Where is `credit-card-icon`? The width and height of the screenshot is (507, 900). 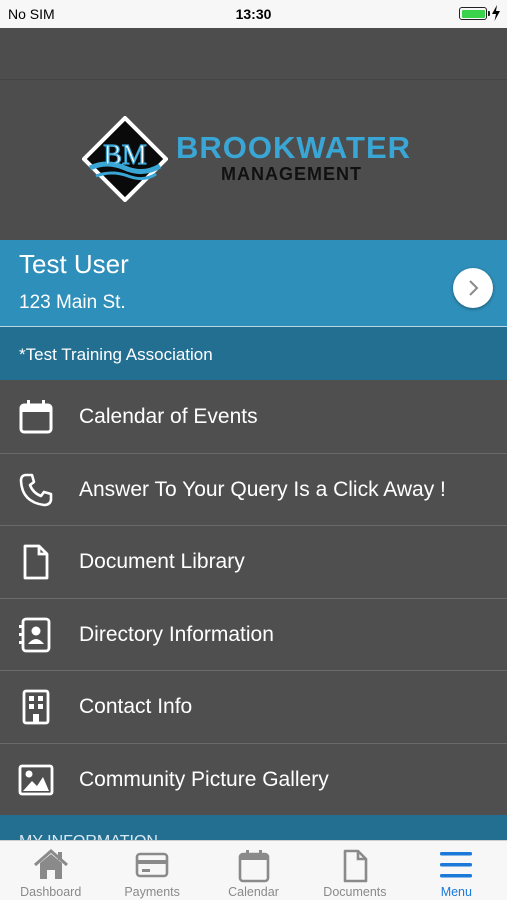
credit-card-icon is located at coordinates (152, 865).